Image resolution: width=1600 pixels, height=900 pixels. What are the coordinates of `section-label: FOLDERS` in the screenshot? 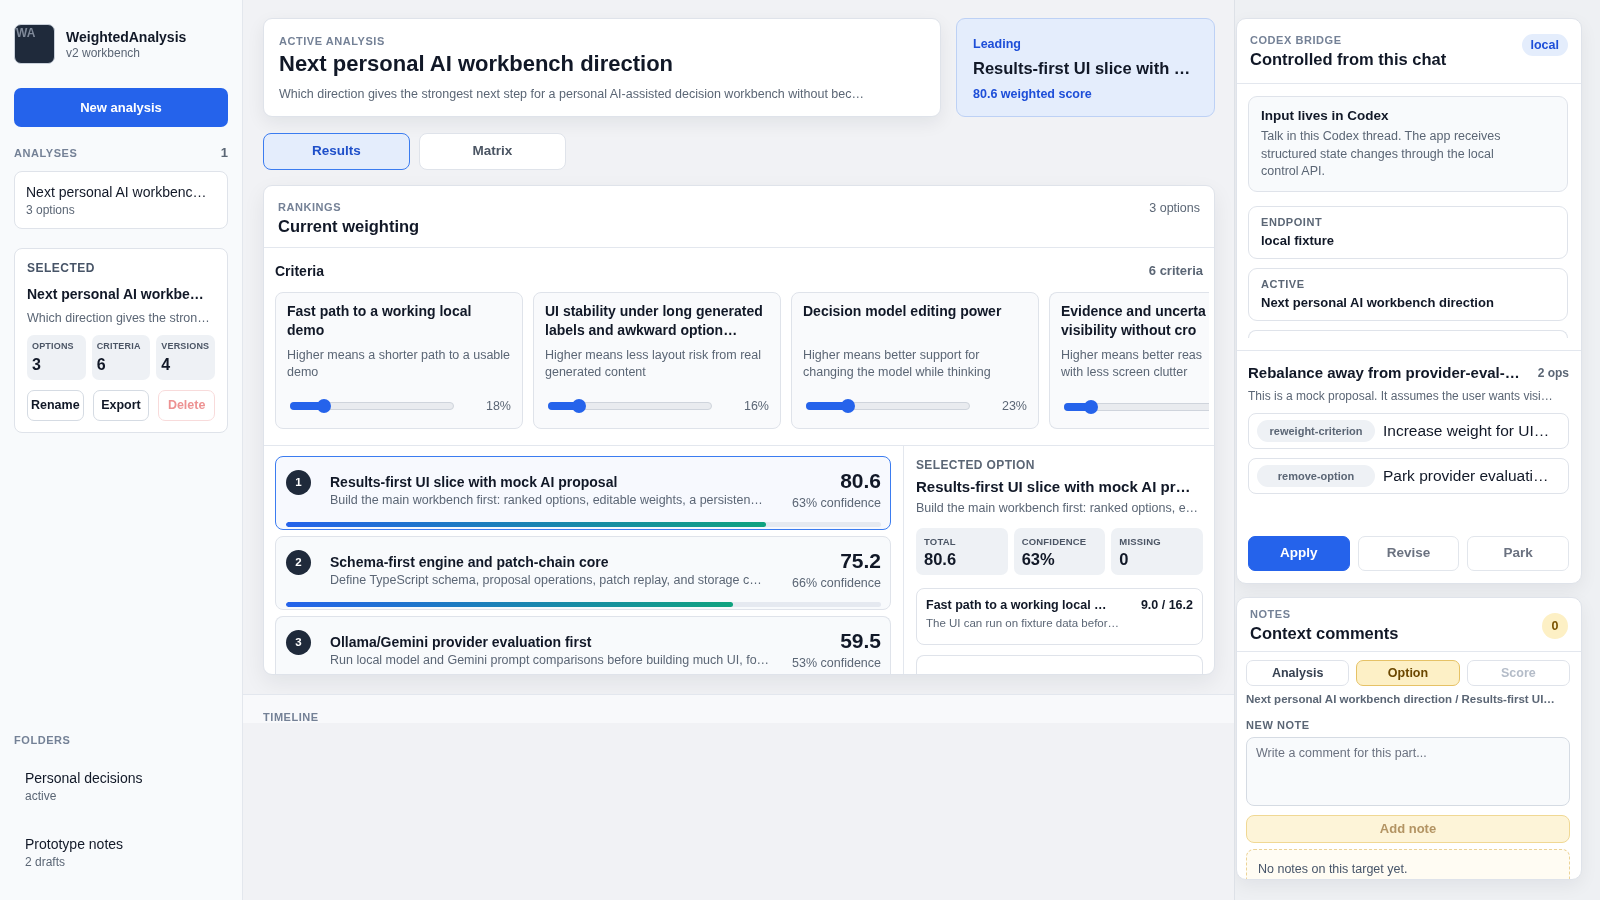 It's located at (43, 740).